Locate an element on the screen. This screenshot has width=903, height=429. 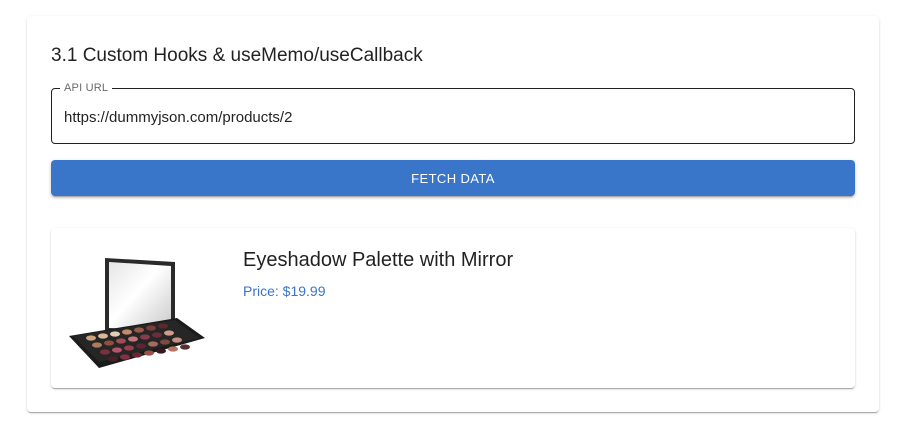
product-price: Price: $19.99 is located at coordinates (284, 291).